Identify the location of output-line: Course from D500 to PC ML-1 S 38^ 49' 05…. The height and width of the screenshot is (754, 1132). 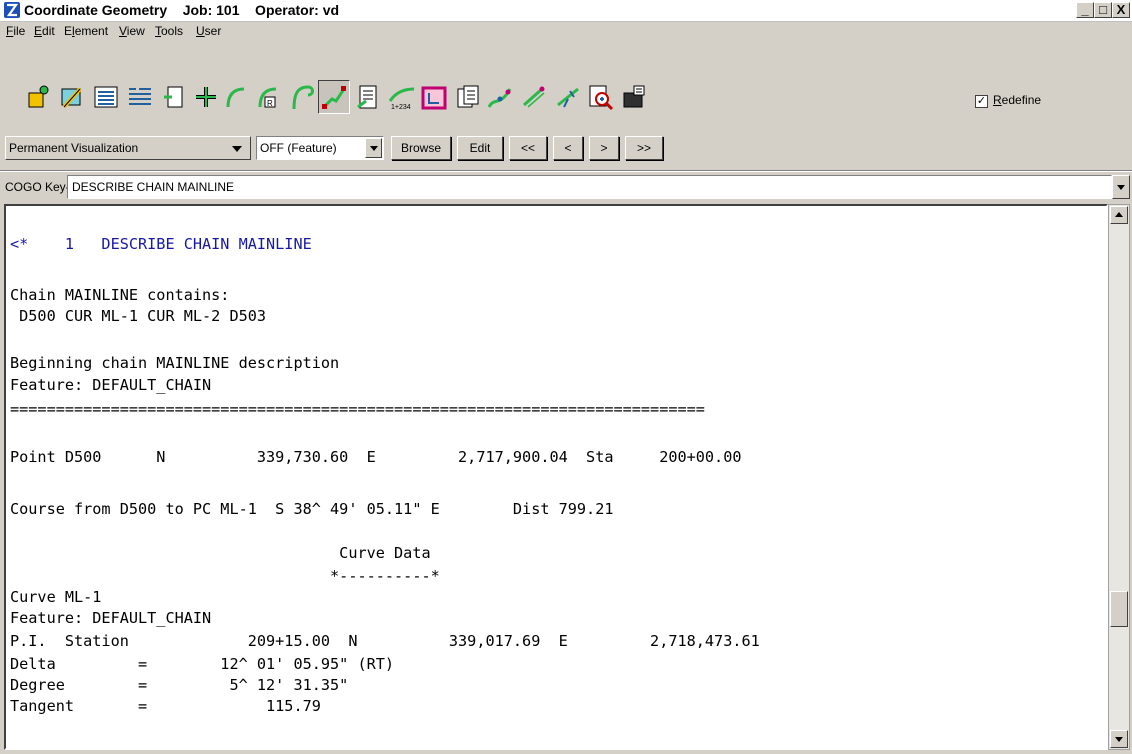
(312, 509).